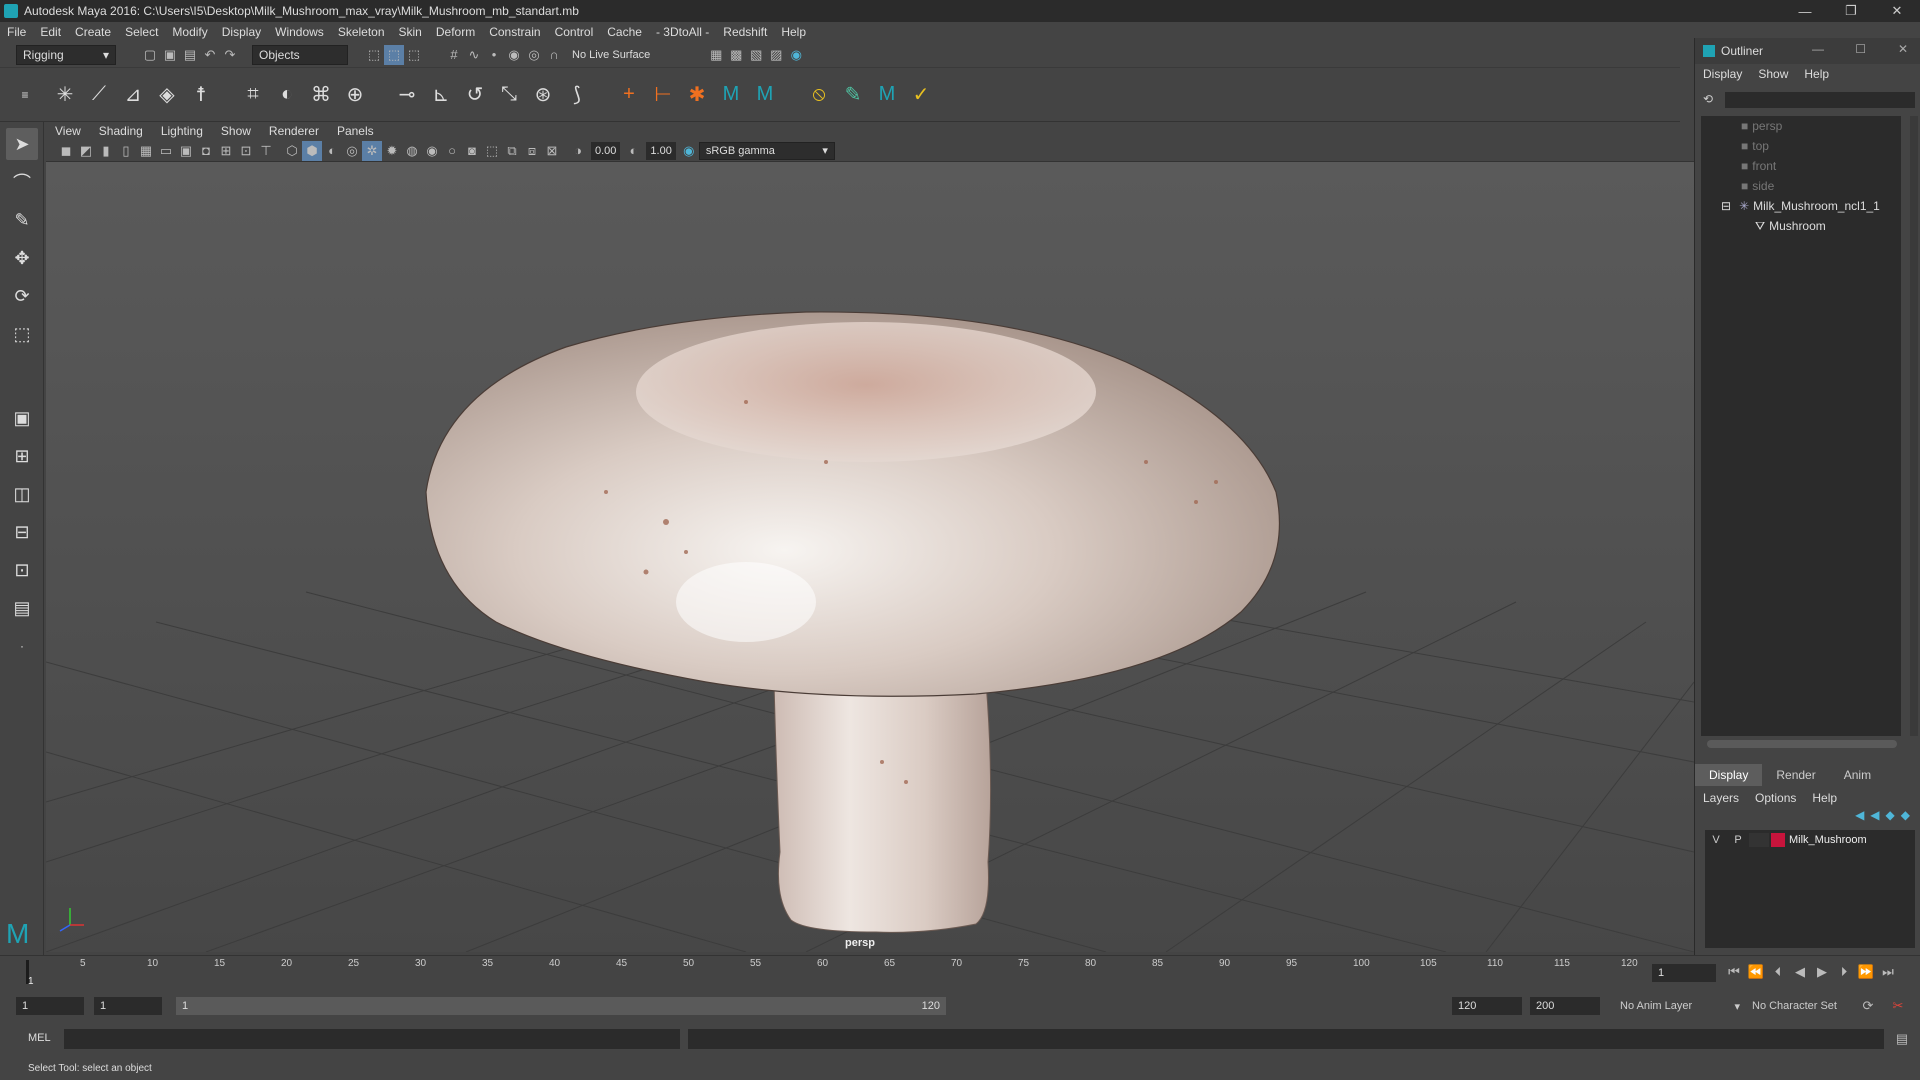 The image size is (1920, 1080). I want to click on paint-weights-icon: ⦸, so click(819, 95).